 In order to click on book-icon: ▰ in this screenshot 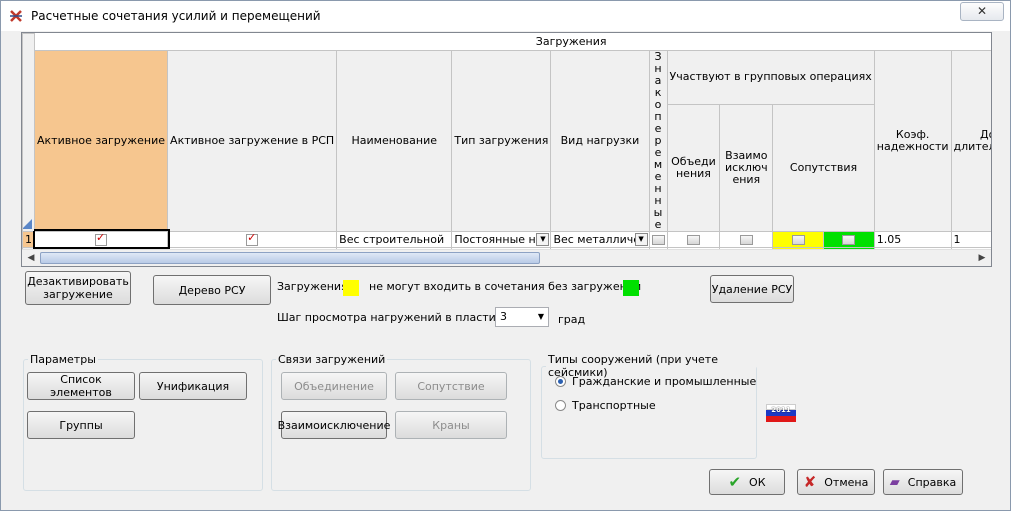, I will do `click(894, 482)`.